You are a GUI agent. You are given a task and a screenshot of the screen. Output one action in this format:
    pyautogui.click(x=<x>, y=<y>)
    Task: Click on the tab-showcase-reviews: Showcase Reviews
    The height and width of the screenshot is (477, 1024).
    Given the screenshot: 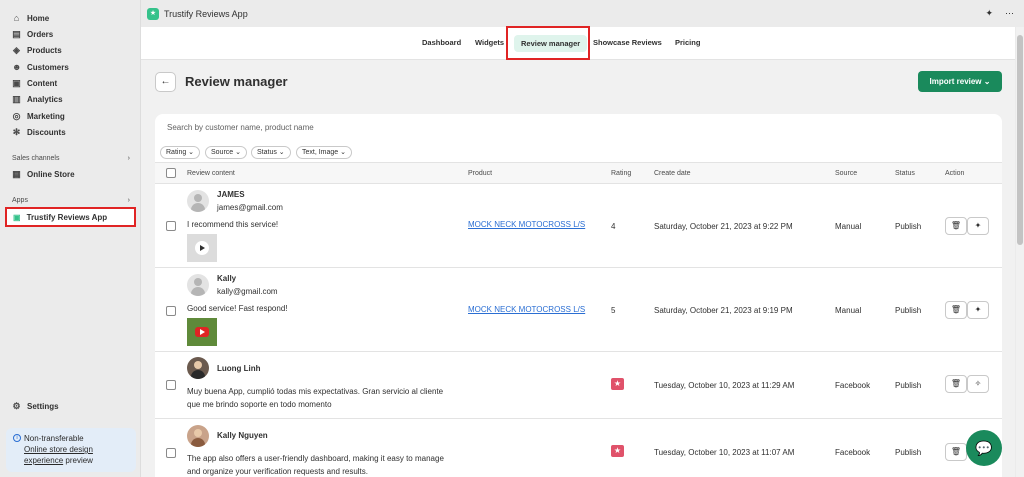 What is the action you would take?
    pyautogui.click(x=627, y=42)
    